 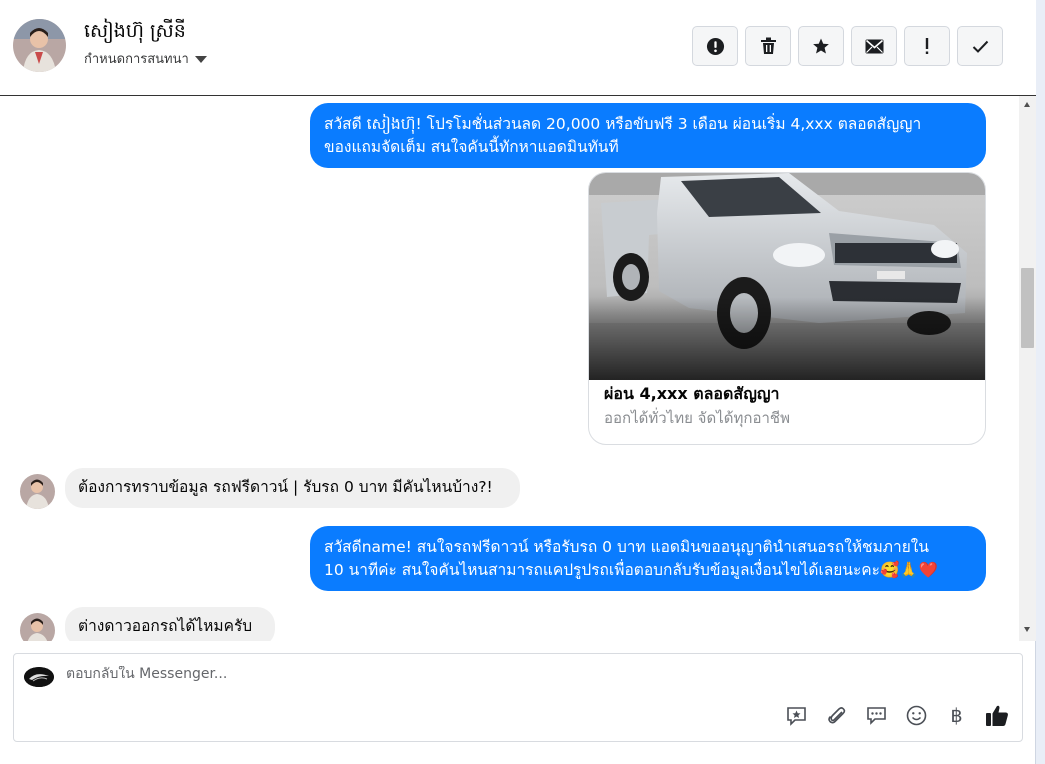 I want to click on delete-button, so click(x=768, y=46).